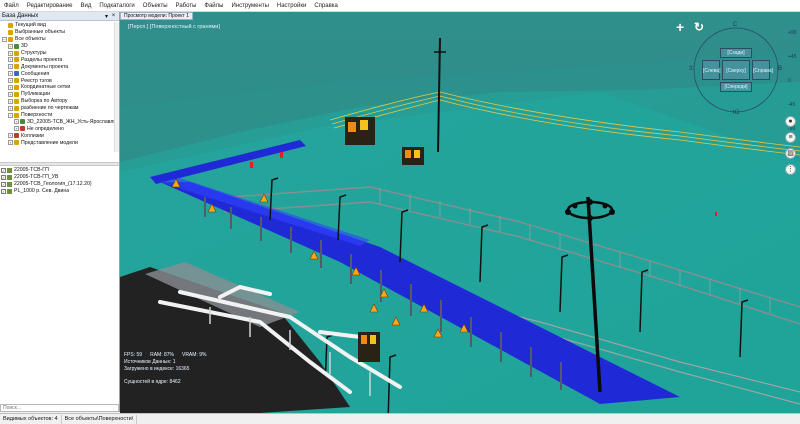 This screenshot has height=424, width=800. Describe the element at coordinates (59, 94) in the screenshot. I see `tree-item: + Публикации` at that location.